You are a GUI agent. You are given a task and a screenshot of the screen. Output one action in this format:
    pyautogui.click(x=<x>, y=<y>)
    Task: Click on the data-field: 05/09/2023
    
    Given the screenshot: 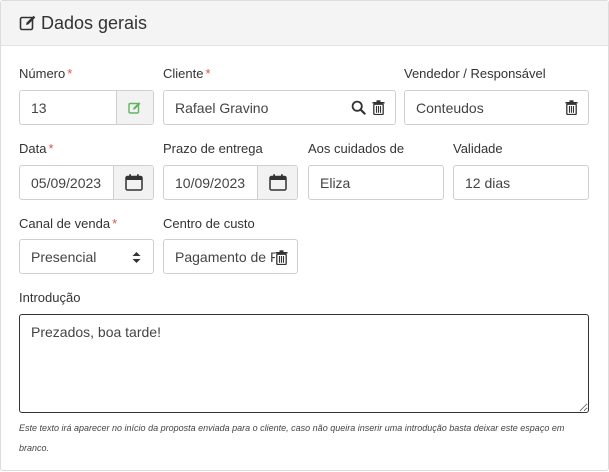 What is the action you would take?
    pyautogui.click(x=86, y=182)
    